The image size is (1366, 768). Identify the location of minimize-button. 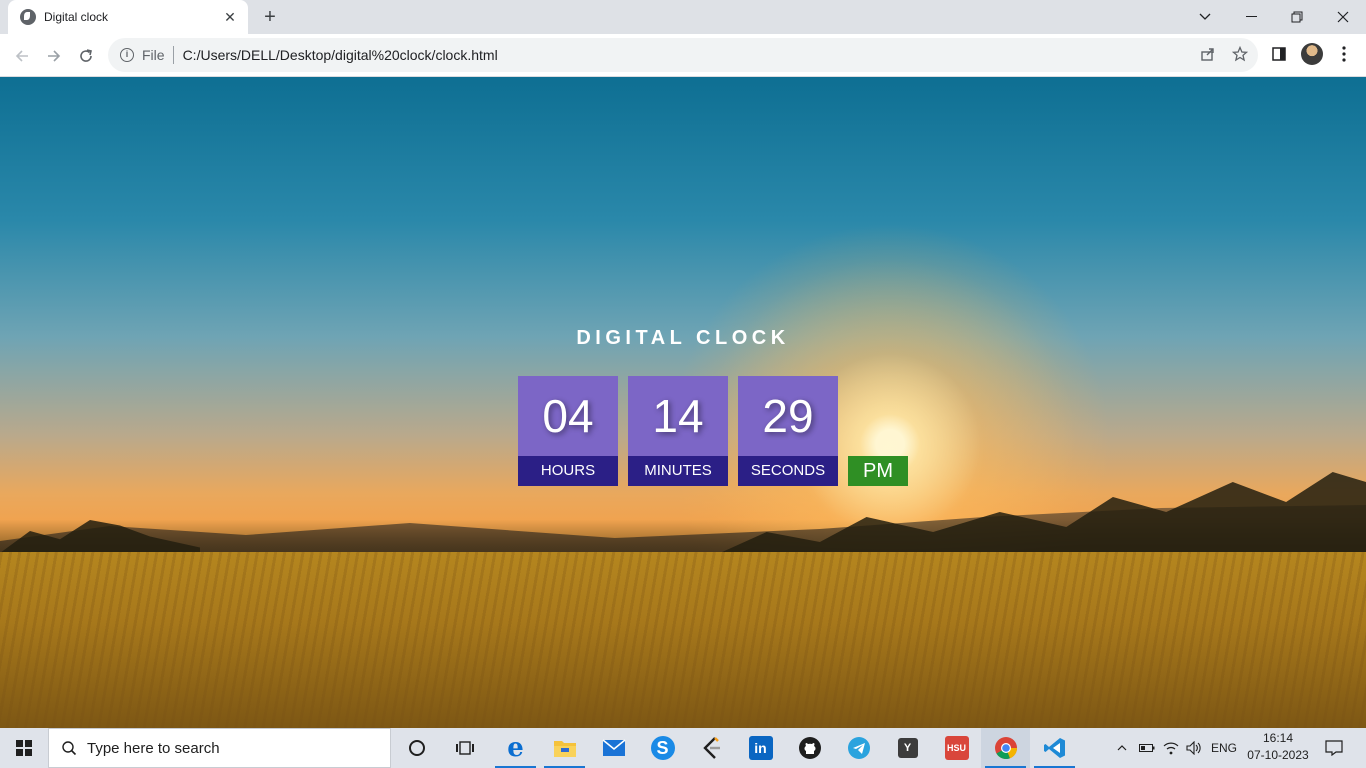
(1251, 17).